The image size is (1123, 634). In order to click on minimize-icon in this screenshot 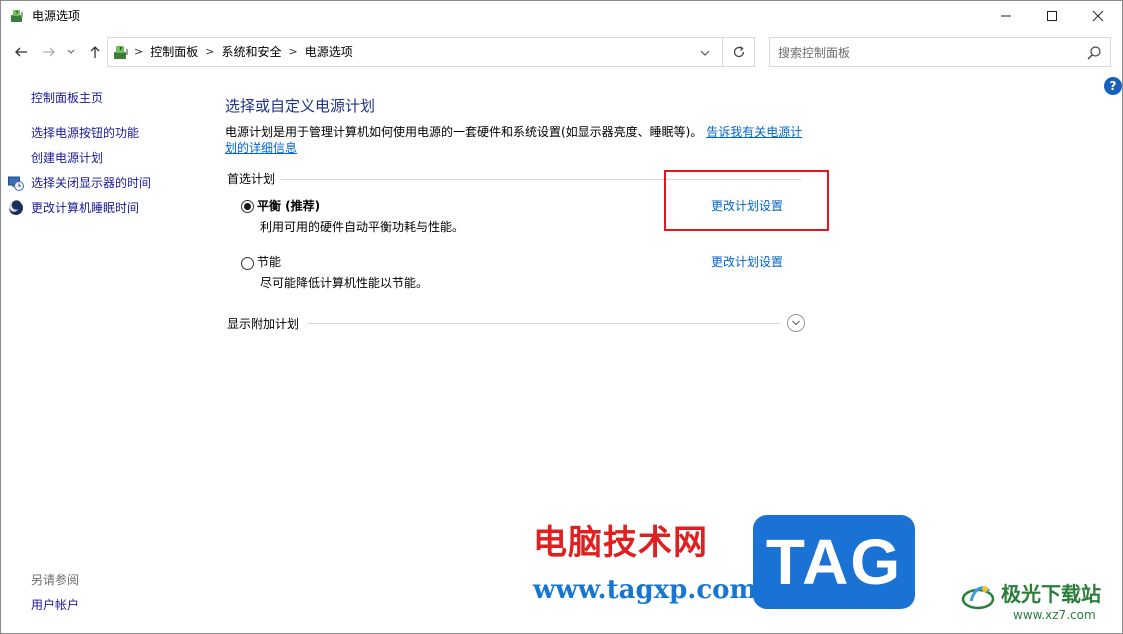, I will do `click(1006, 16)`.